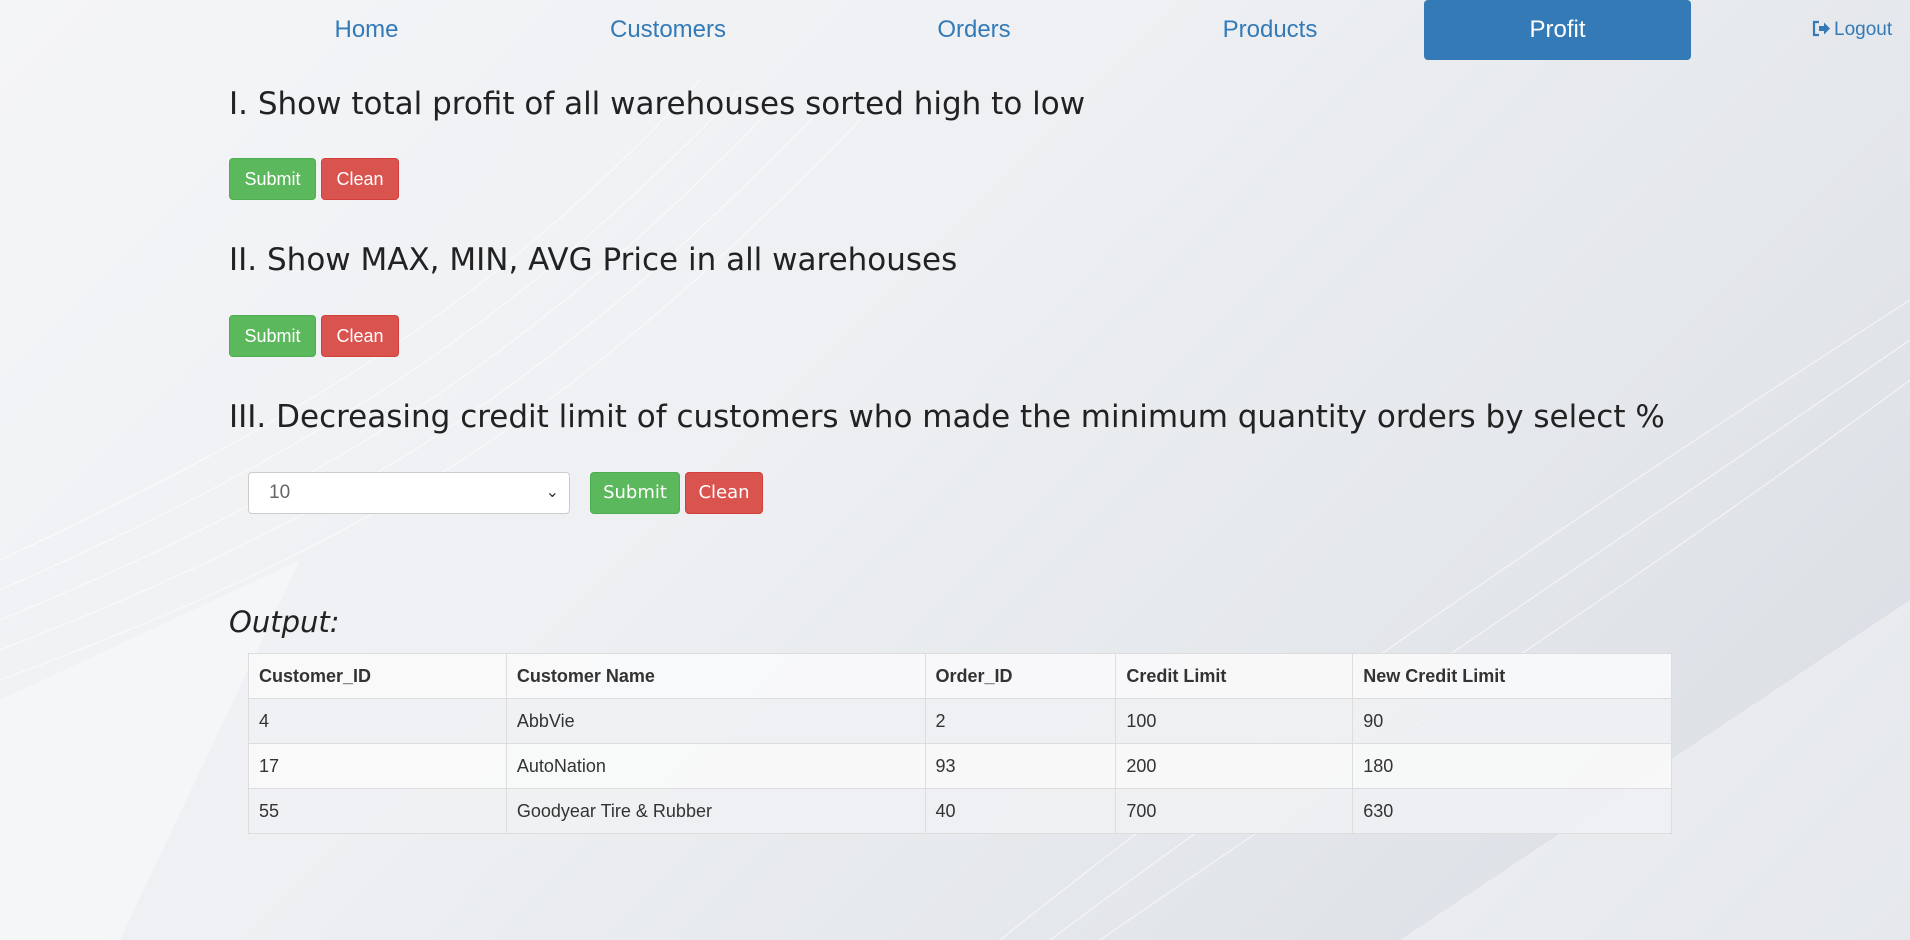 This screenshot has width=1910, height=940. What do you see at coordinates (552, 492) in the screenshot?
I see `chevron-down-icon: ⌄` at bounding box center [552, 492].